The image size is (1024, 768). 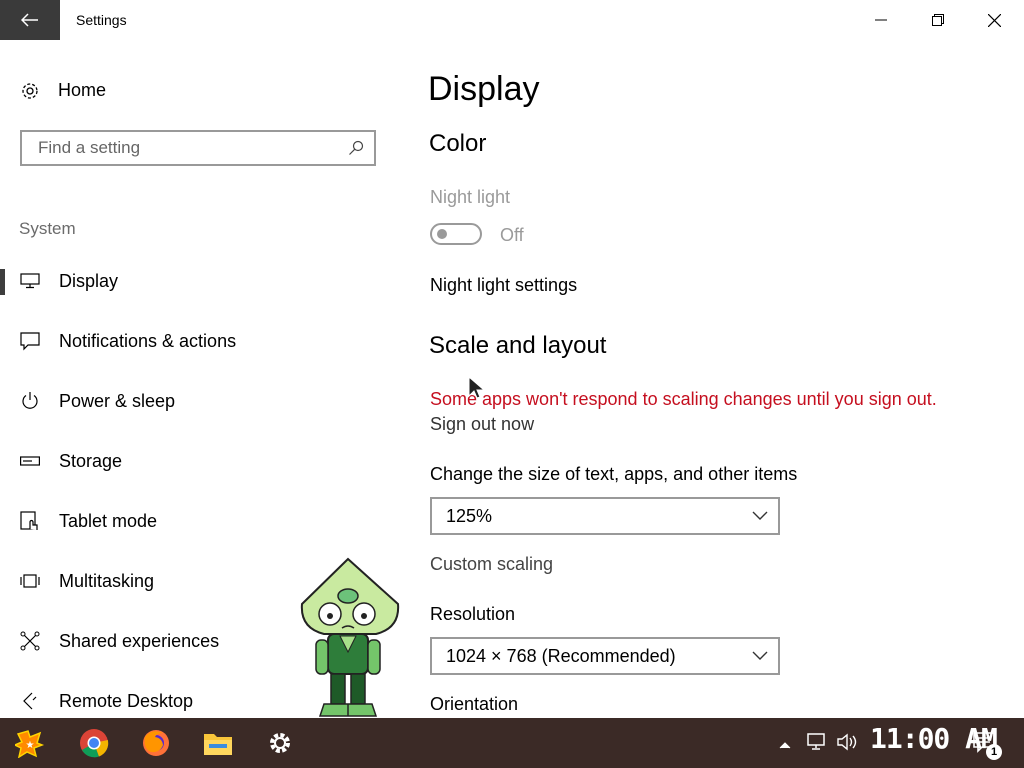 I want to click on minimize-icon, so click(x=880, y=20).